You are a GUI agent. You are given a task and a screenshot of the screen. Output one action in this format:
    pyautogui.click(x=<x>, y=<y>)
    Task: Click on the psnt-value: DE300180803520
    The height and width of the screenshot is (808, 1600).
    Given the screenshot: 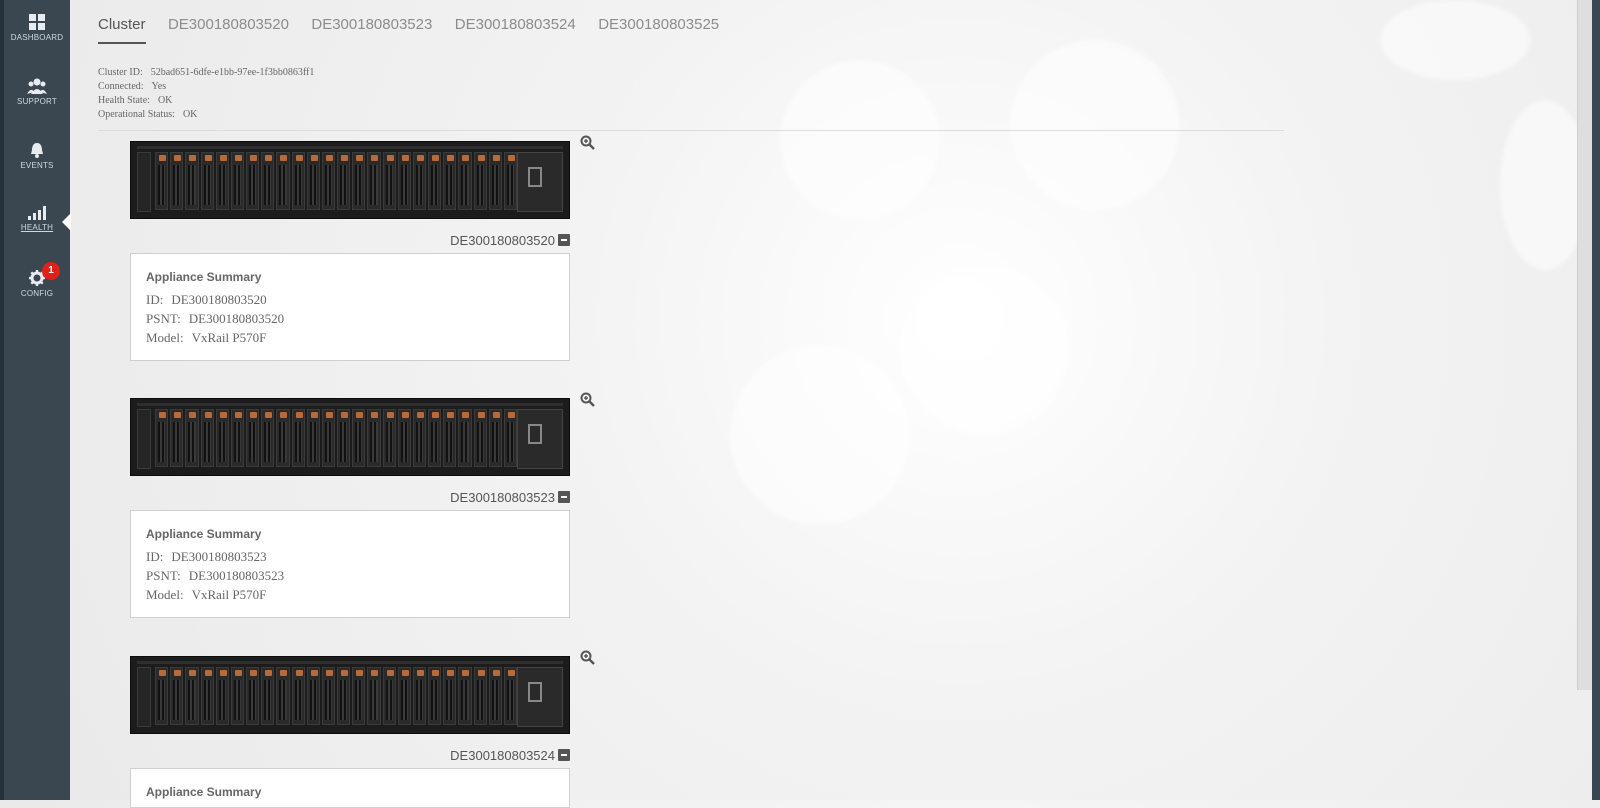 What is the action you would take?
    pyautogui.click(x=236, y=318)
    